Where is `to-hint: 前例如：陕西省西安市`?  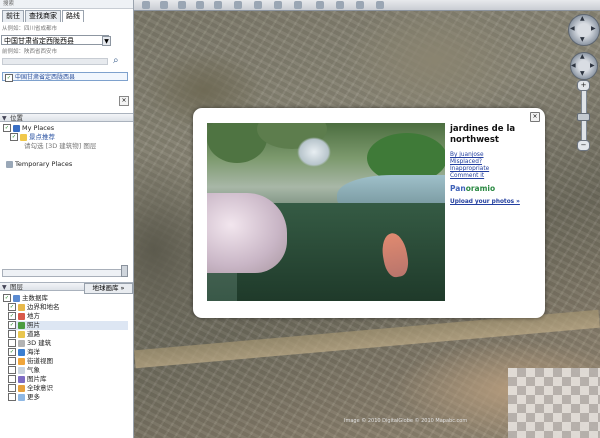 to-hint: 前例如：陕西省西安市 is located at coordinates (30, 52).